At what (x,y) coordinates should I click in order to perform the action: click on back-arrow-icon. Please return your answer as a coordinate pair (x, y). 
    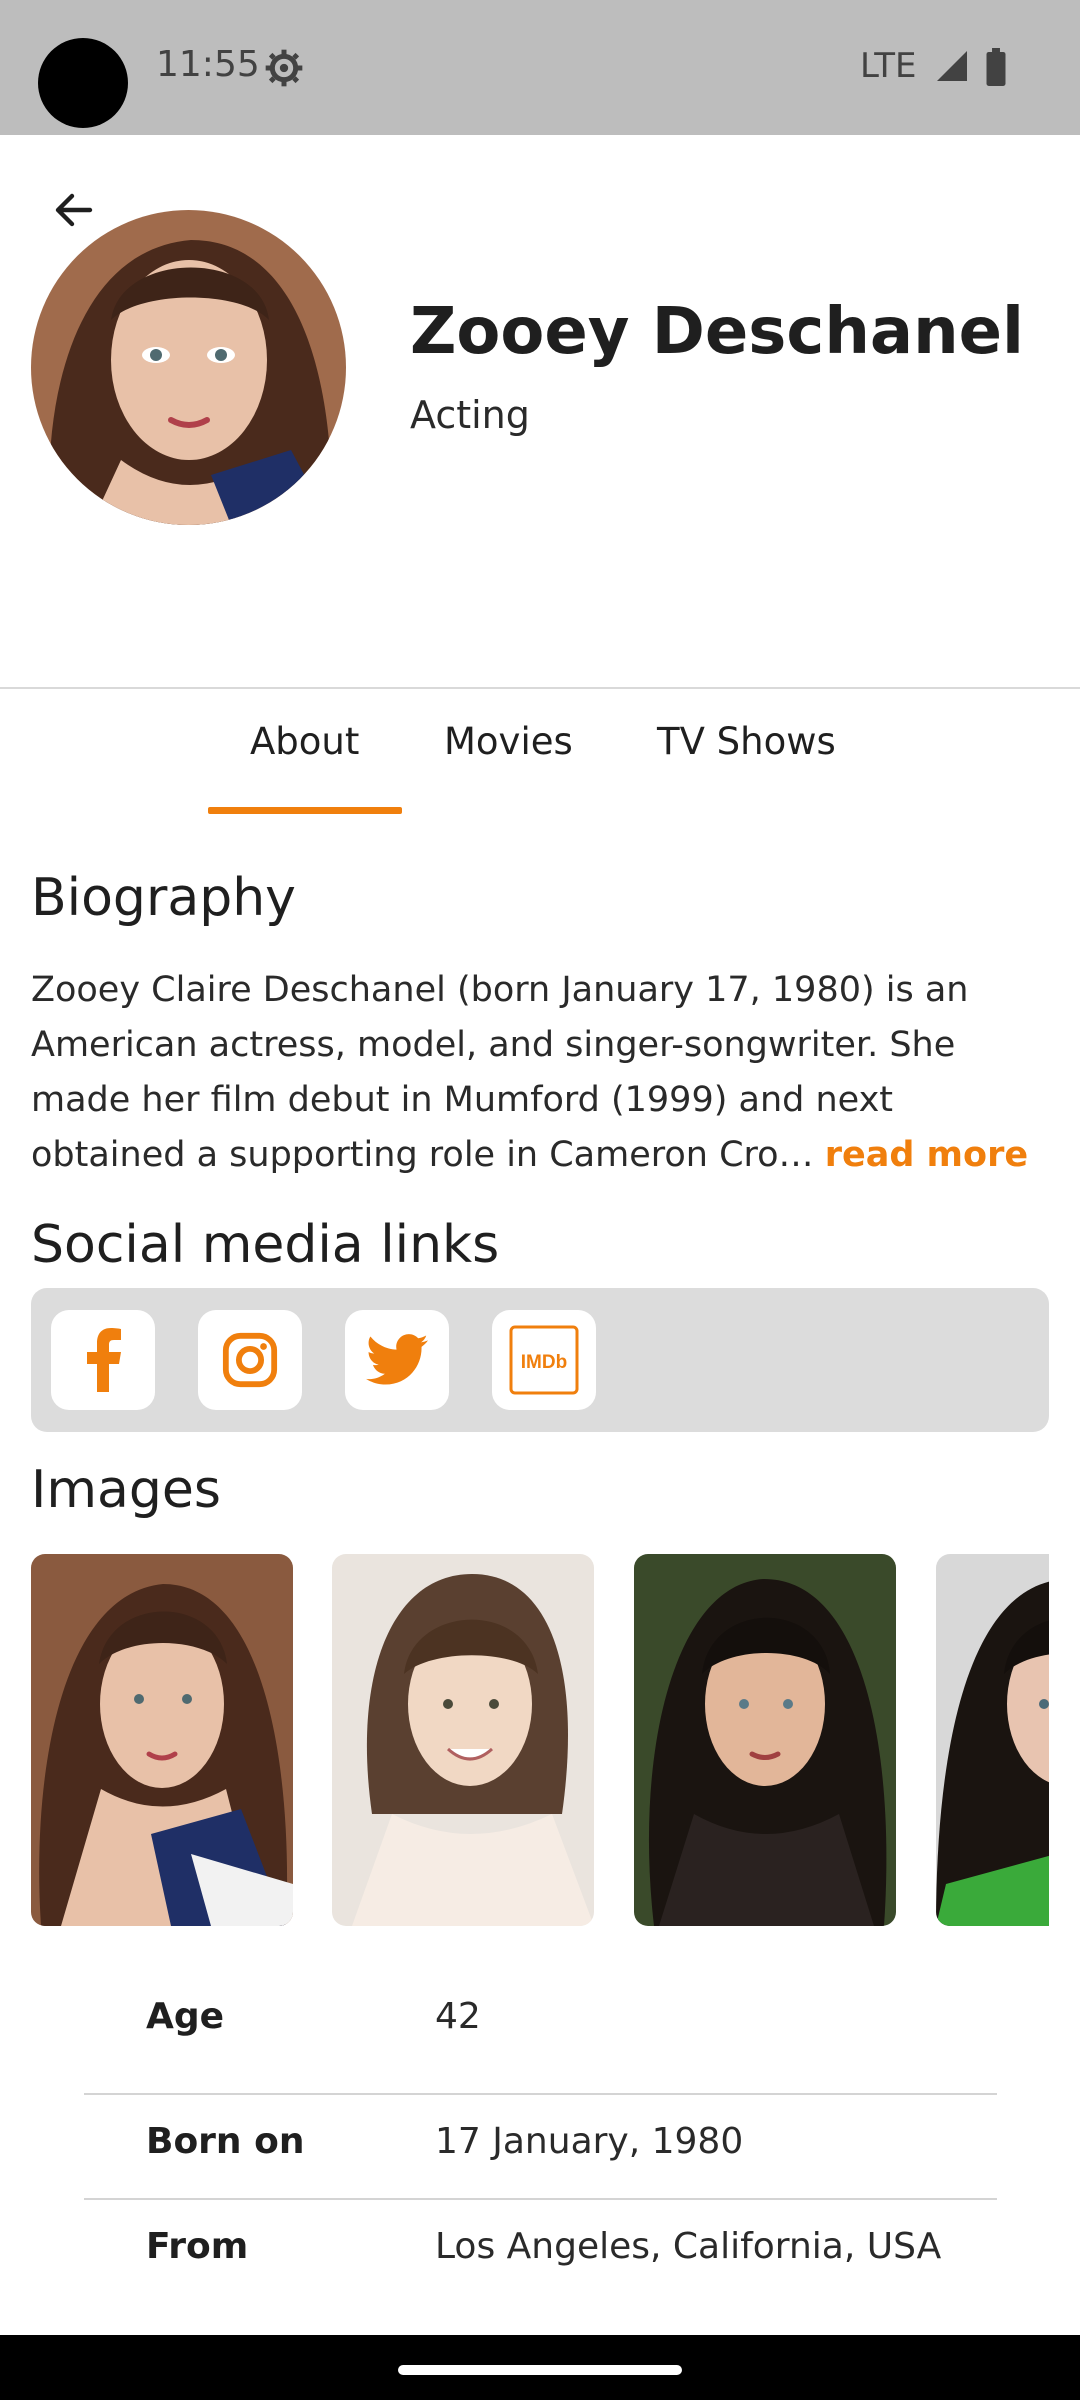
    Looking at the image, I should click on (74, 210).